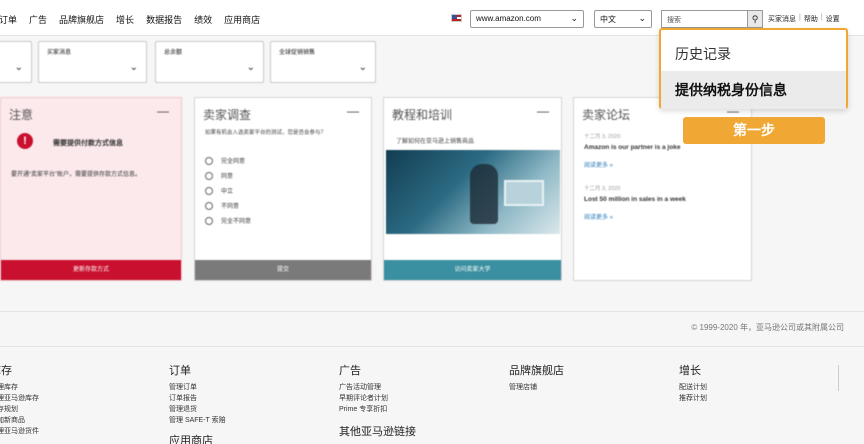 Image resolution: width=864 pixels, height=444 pixels. What do you see at coordinates (81, 19) in the screenshot?
I see `nav-item-stores: 品牌旗舰店` at bounding box center [81, 19].